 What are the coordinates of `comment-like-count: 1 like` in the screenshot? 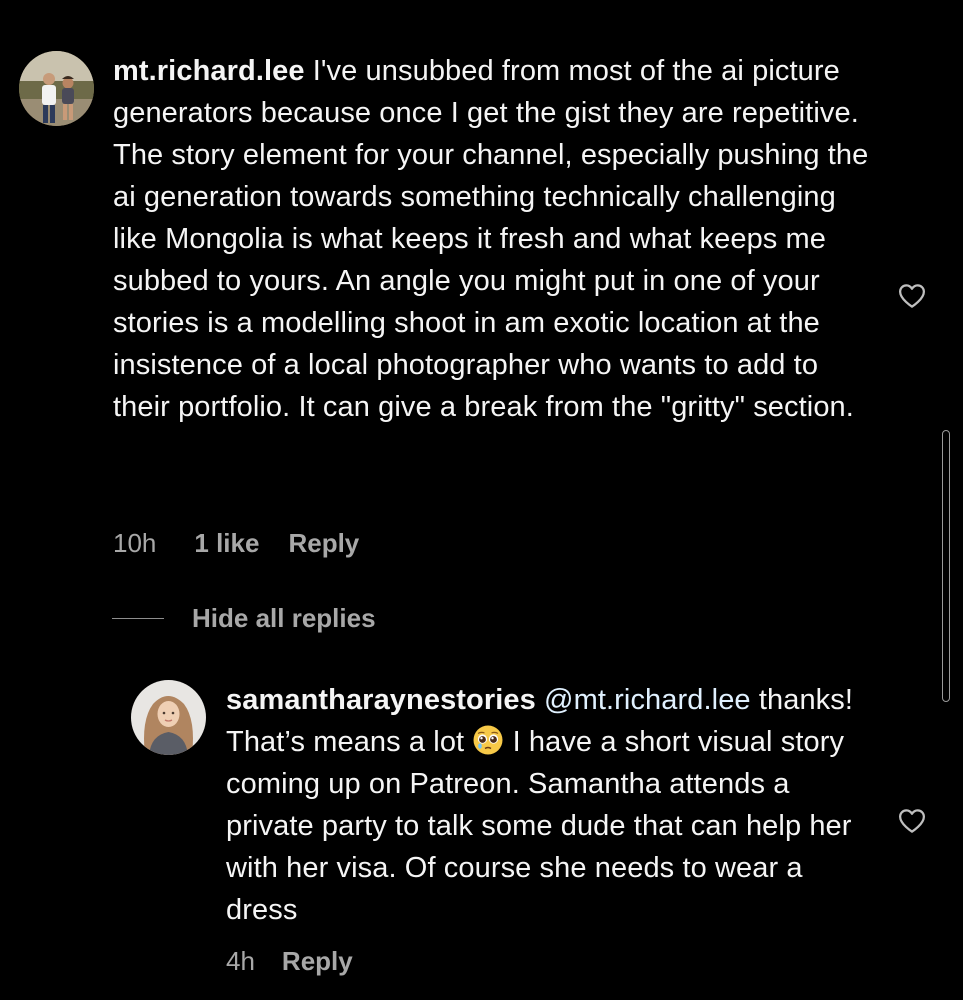 It's located at (226, 543).